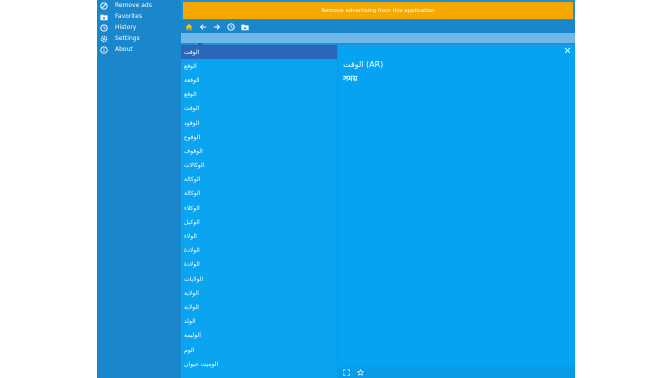 Image resolution: width=672 pixels, height=378 pixels. I want to click on list-item: الوقود, so click(259, 123).